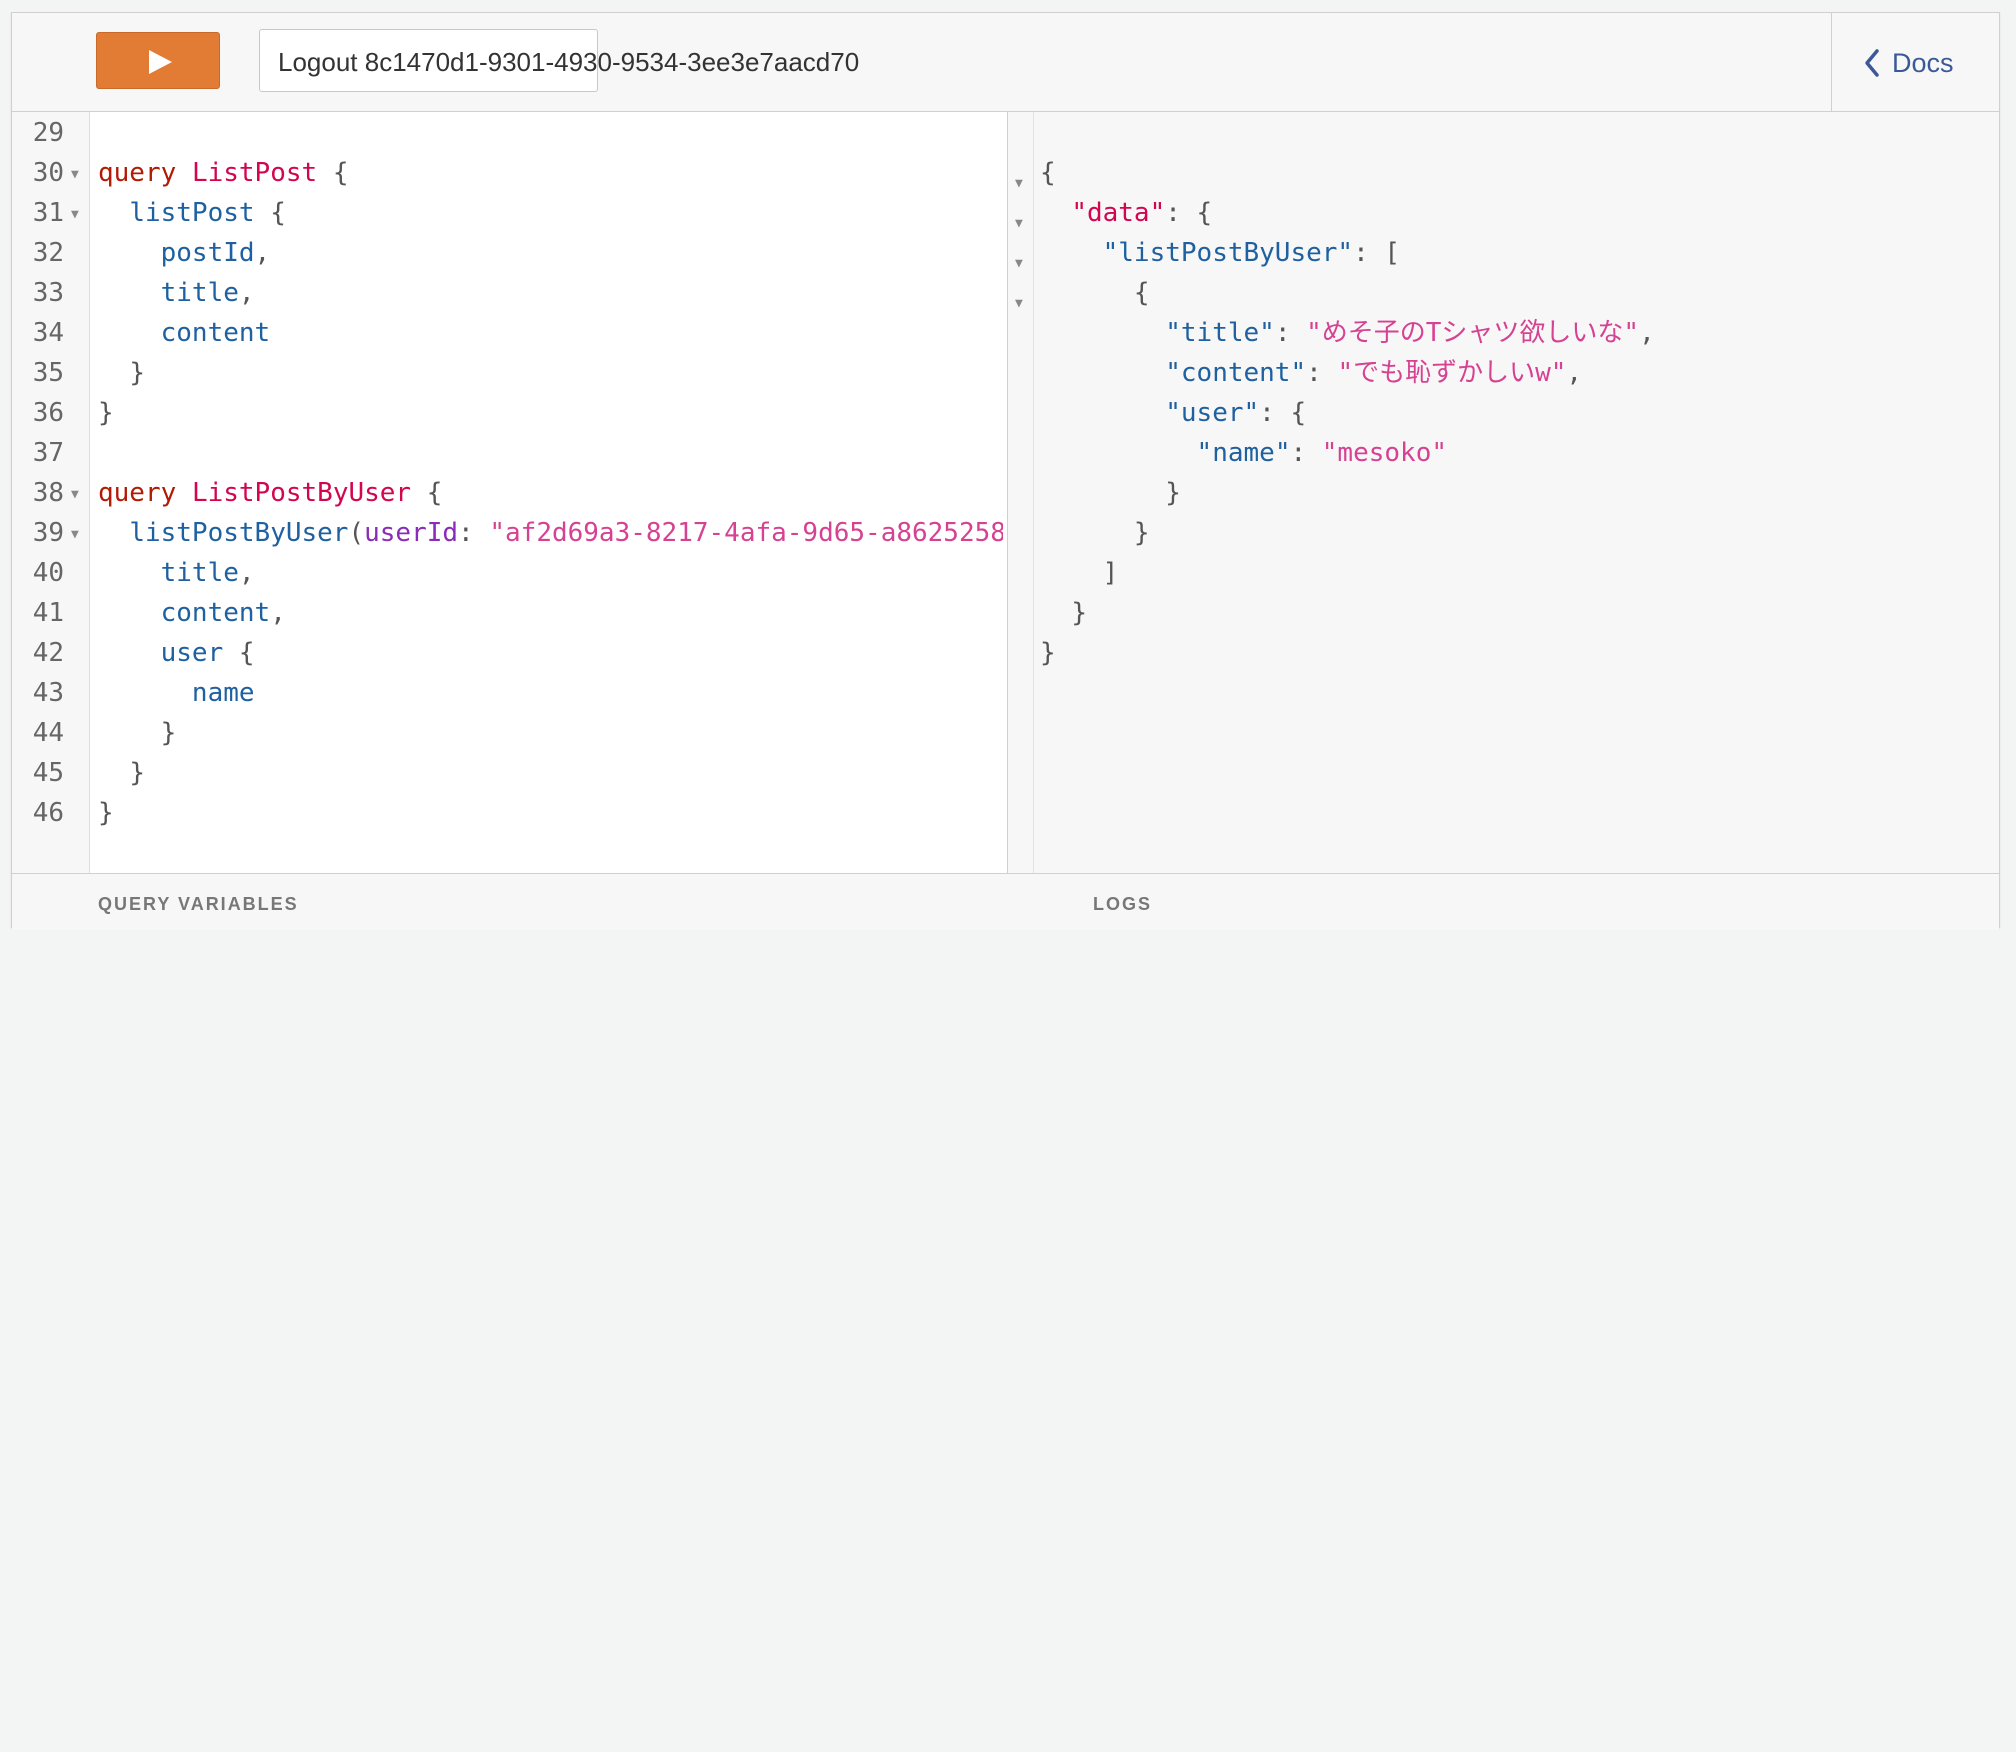 Image resolution: width=2016 pixels, height=1752 pixels. I want to click on json-key: "user", so click(1212, 413).